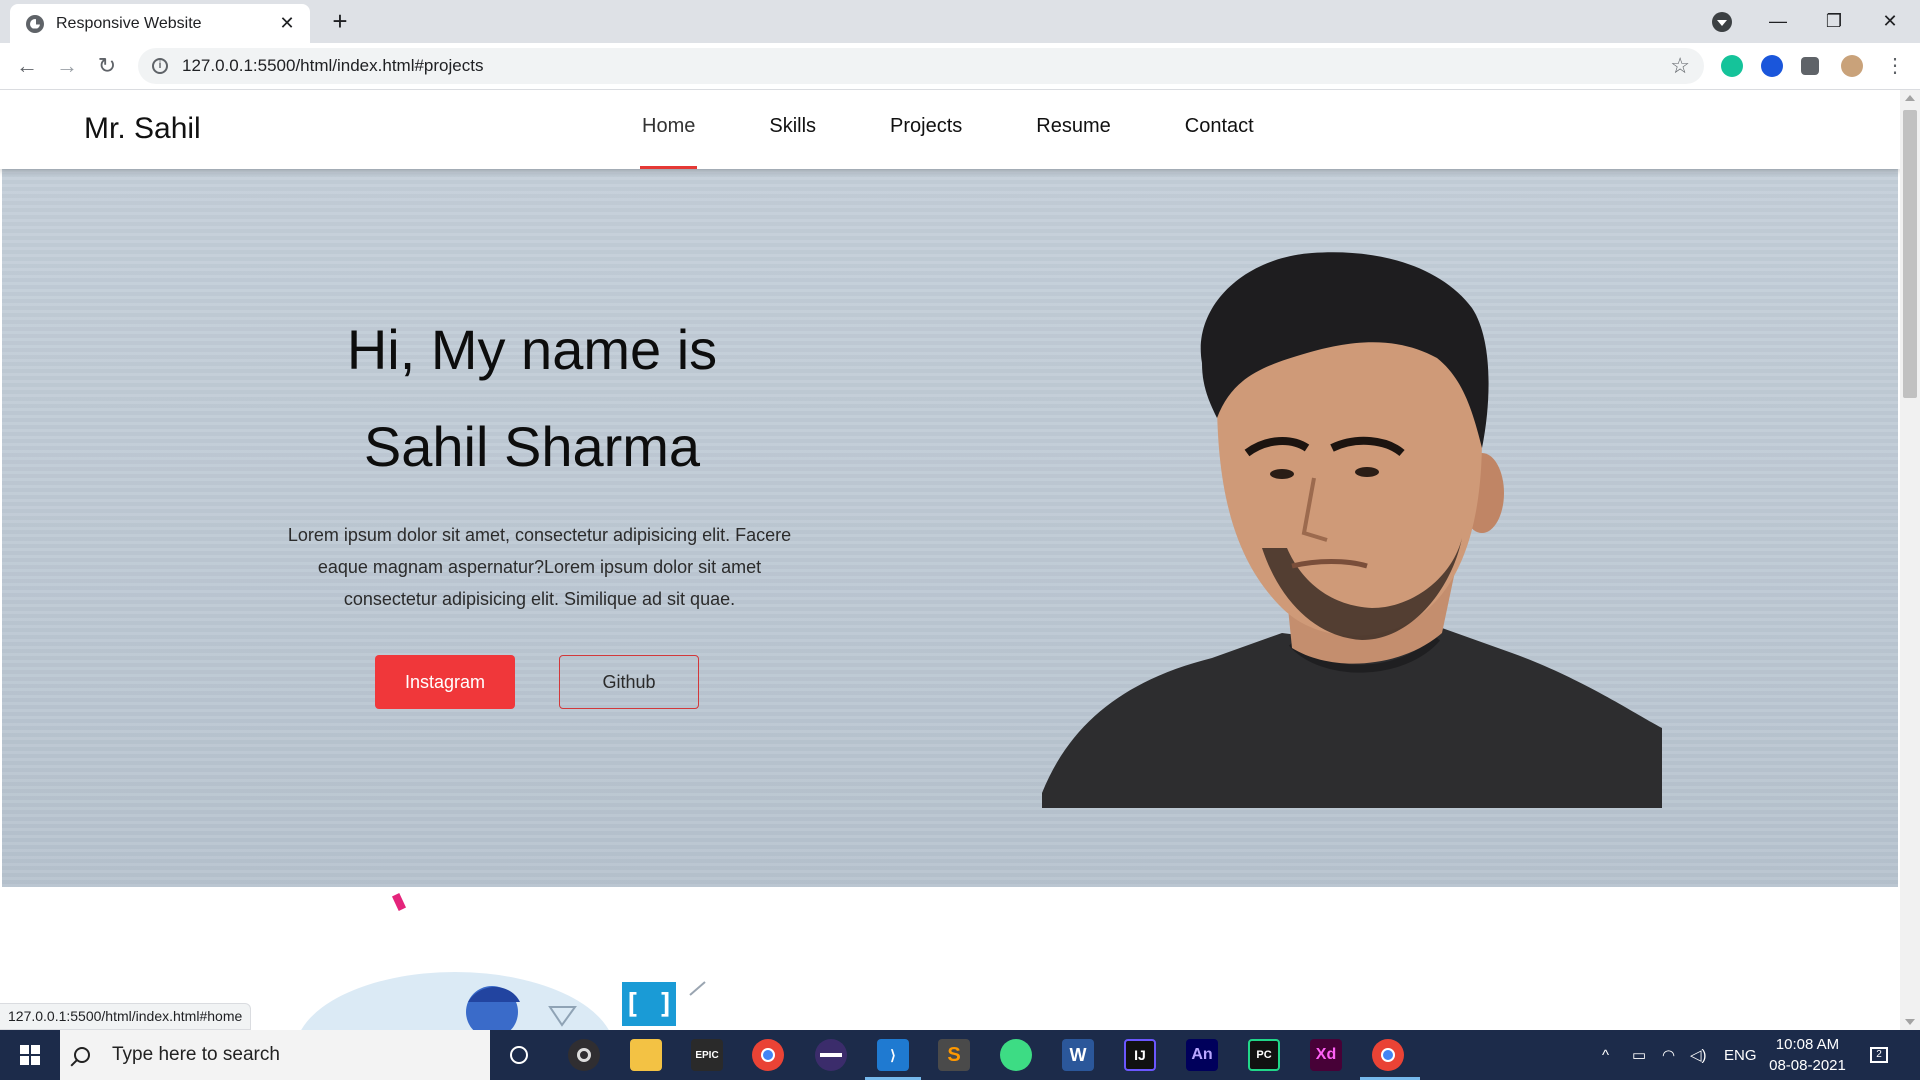 This screenshot has height=1080, width=1920. What do you see at coordinates (107, 66) in the screenshot?
I see `reload-button: ↻` at bounding box center [107, 66].